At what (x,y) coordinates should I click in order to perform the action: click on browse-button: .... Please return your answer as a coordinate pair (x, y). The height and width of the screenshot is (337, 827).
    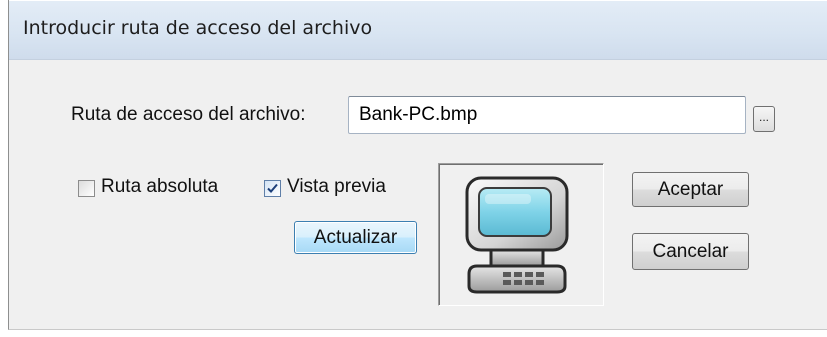
    Looking at the image, I should click on (764, 119).